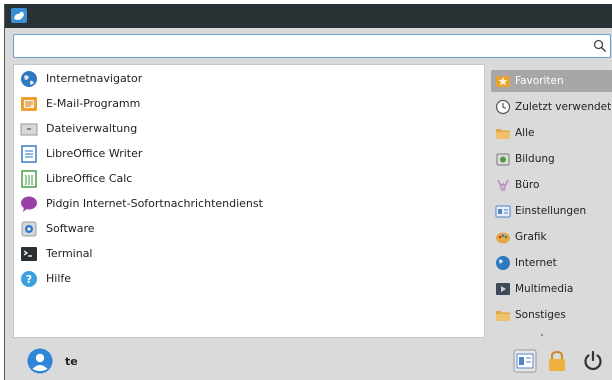 The height and width of the screenshot is (380, 612). I want to click on graphics-icon, so click(503, 238).